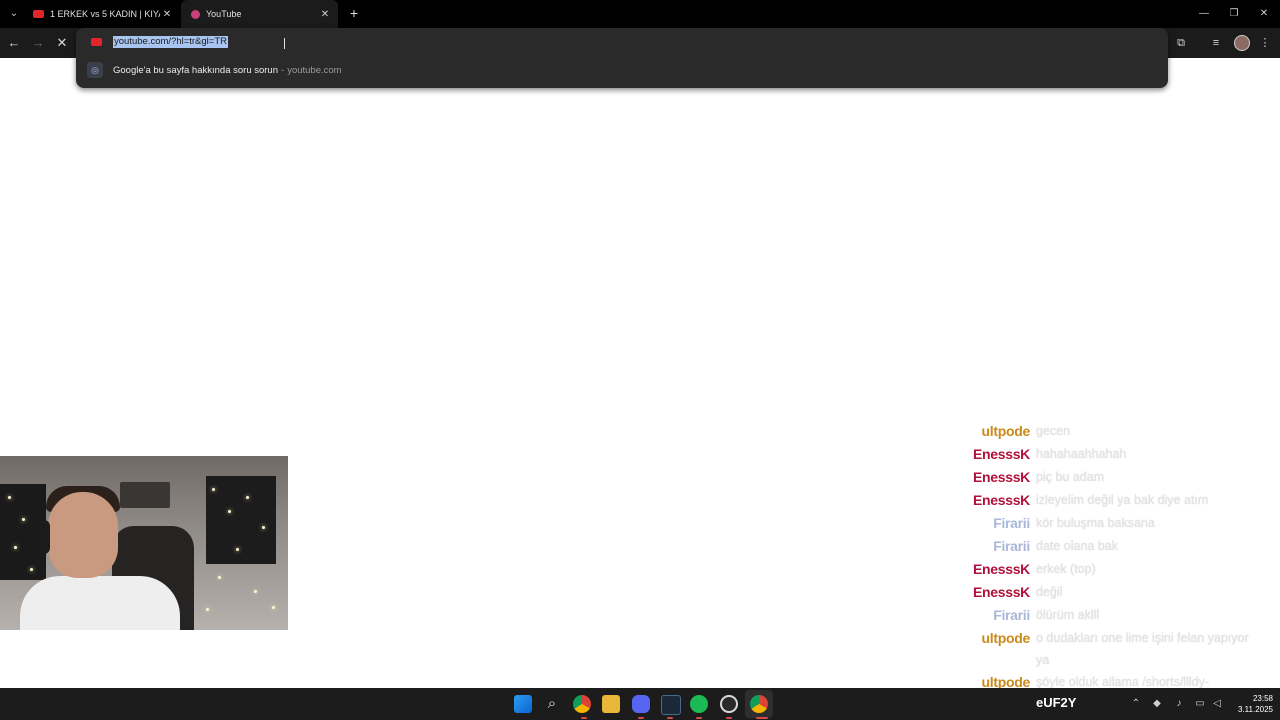 This screenshot has width=1280, height=720. What do you see at coordinates (1264, 14) in the screenshot?
I see `close-window-icon: ✕` at bounding box center [1264, 14].